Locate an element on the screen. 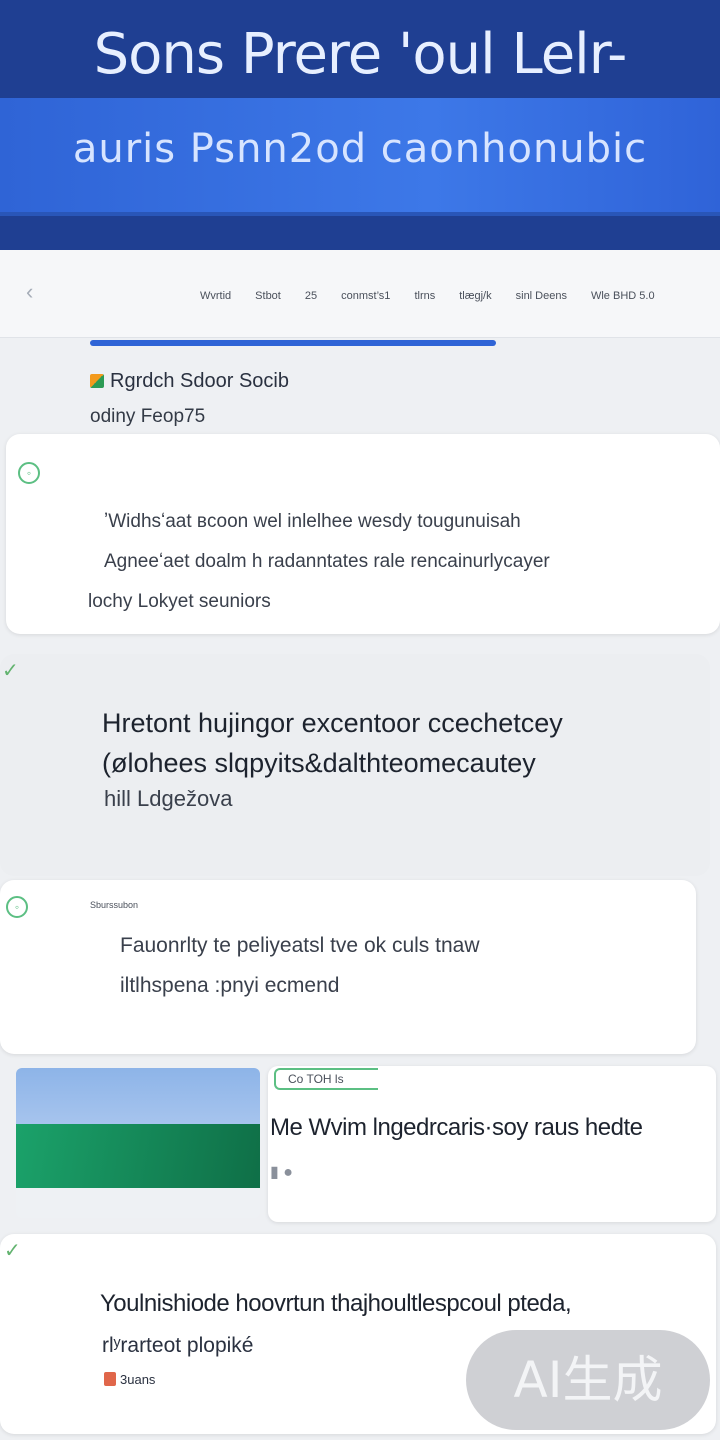  news-tag: Co TOH ls is located at coordinates (326, 1079).